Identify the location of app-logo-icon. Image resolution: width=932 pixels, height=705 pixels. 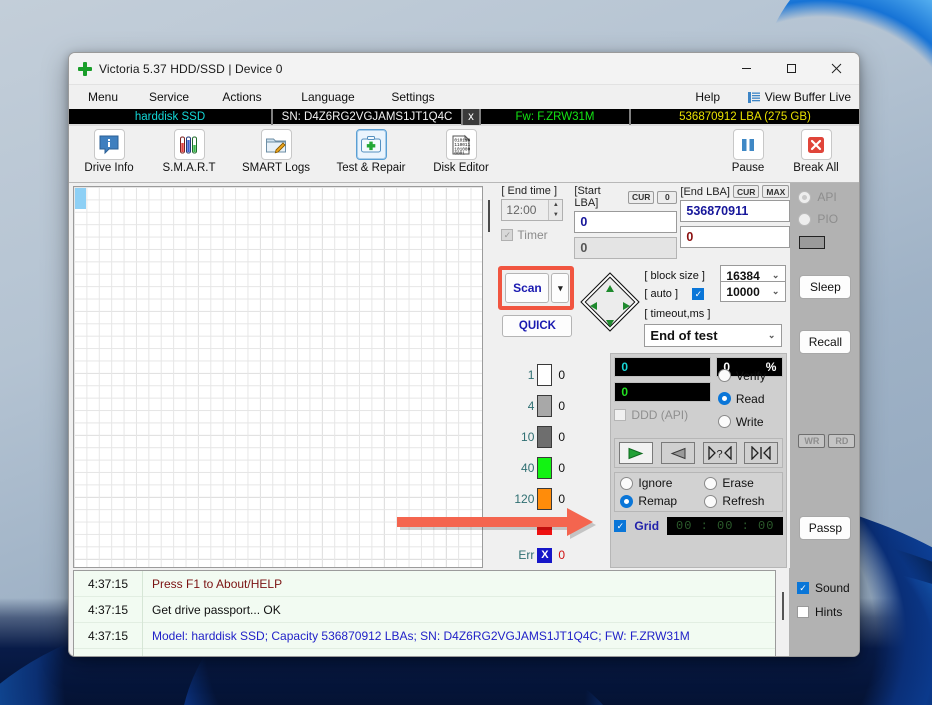
(85, 68).